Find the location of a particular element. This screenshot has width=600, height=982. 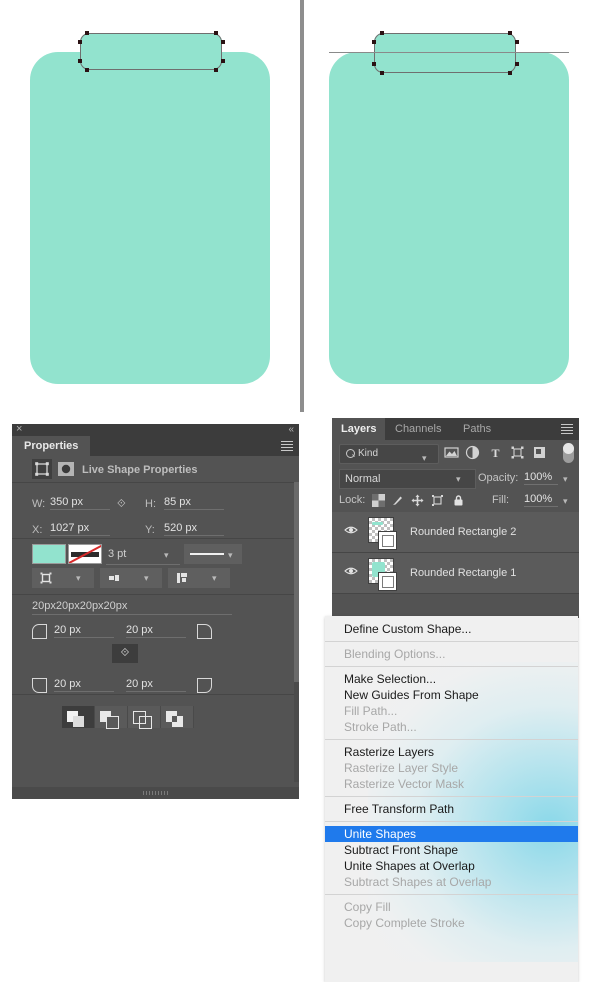

opacity-input: 100% is located at coordinates (541, 478).